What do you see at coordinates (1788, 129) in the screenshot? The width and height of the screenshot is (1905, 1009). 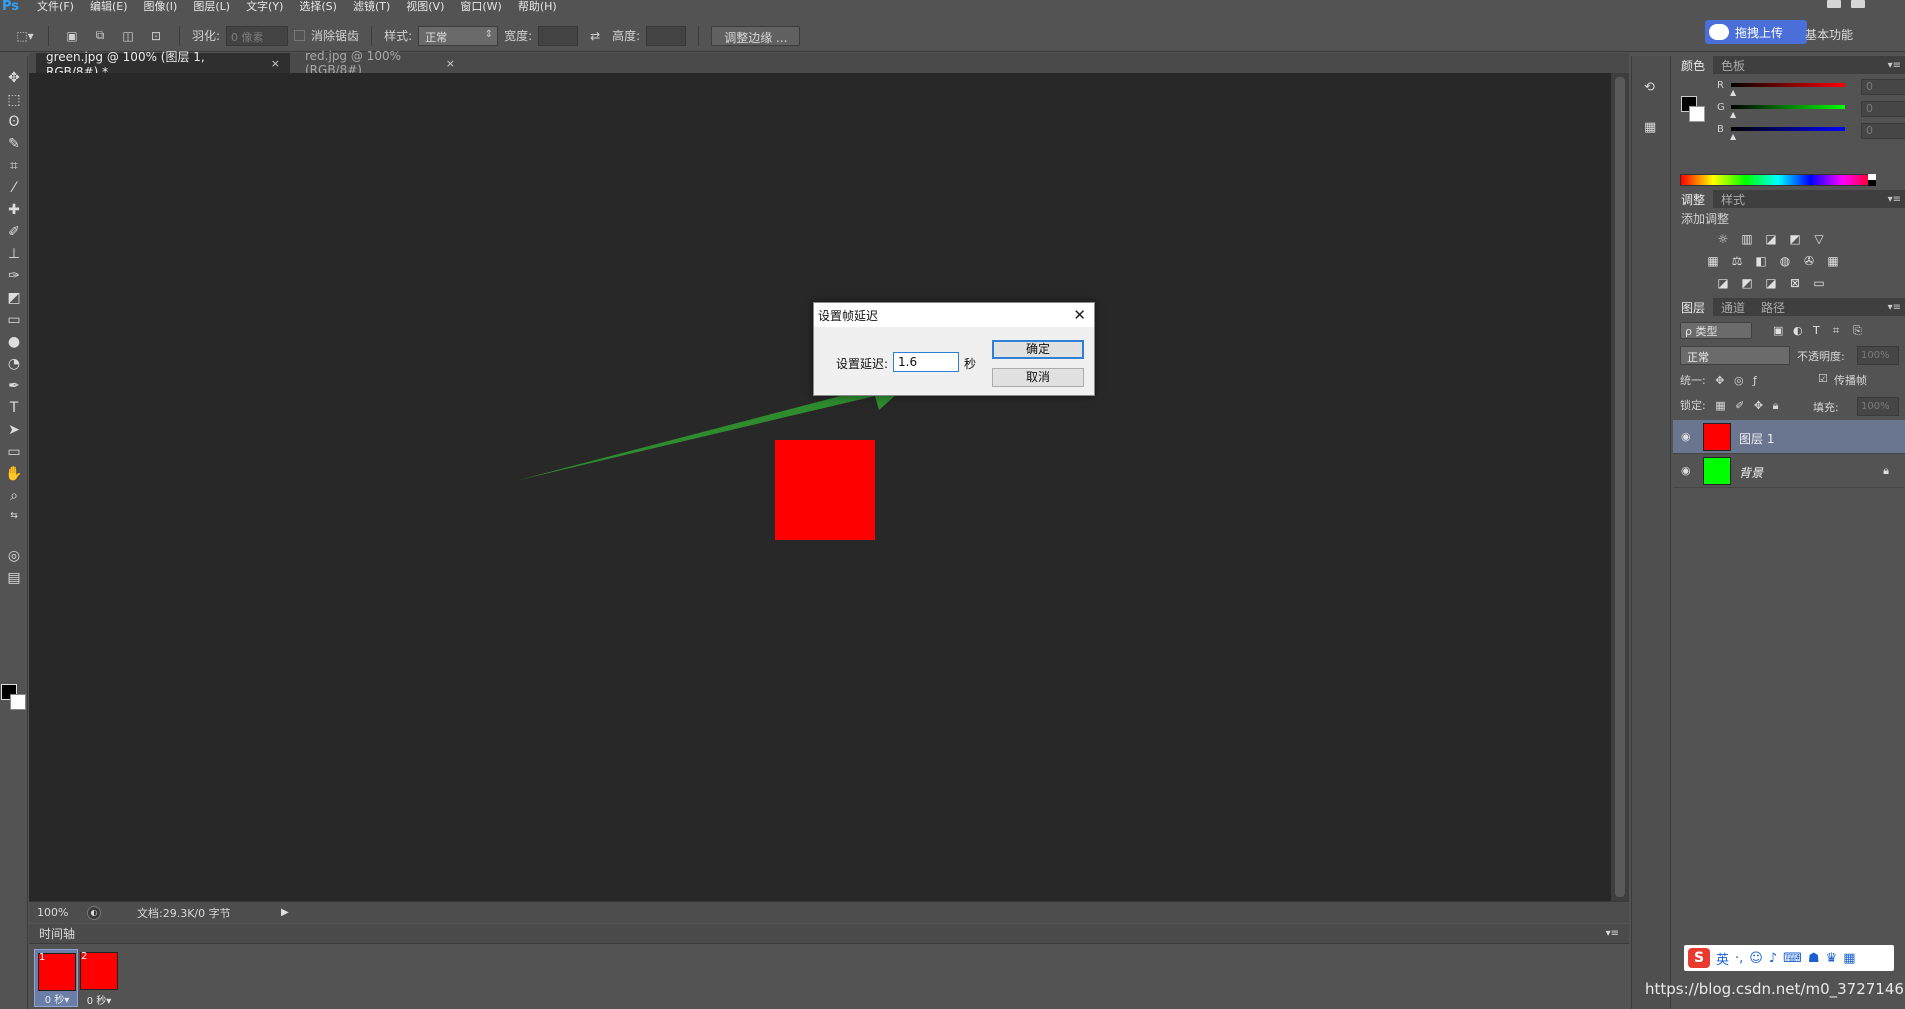 I see `blue-slider-track` at bounding box center [1788, 129].